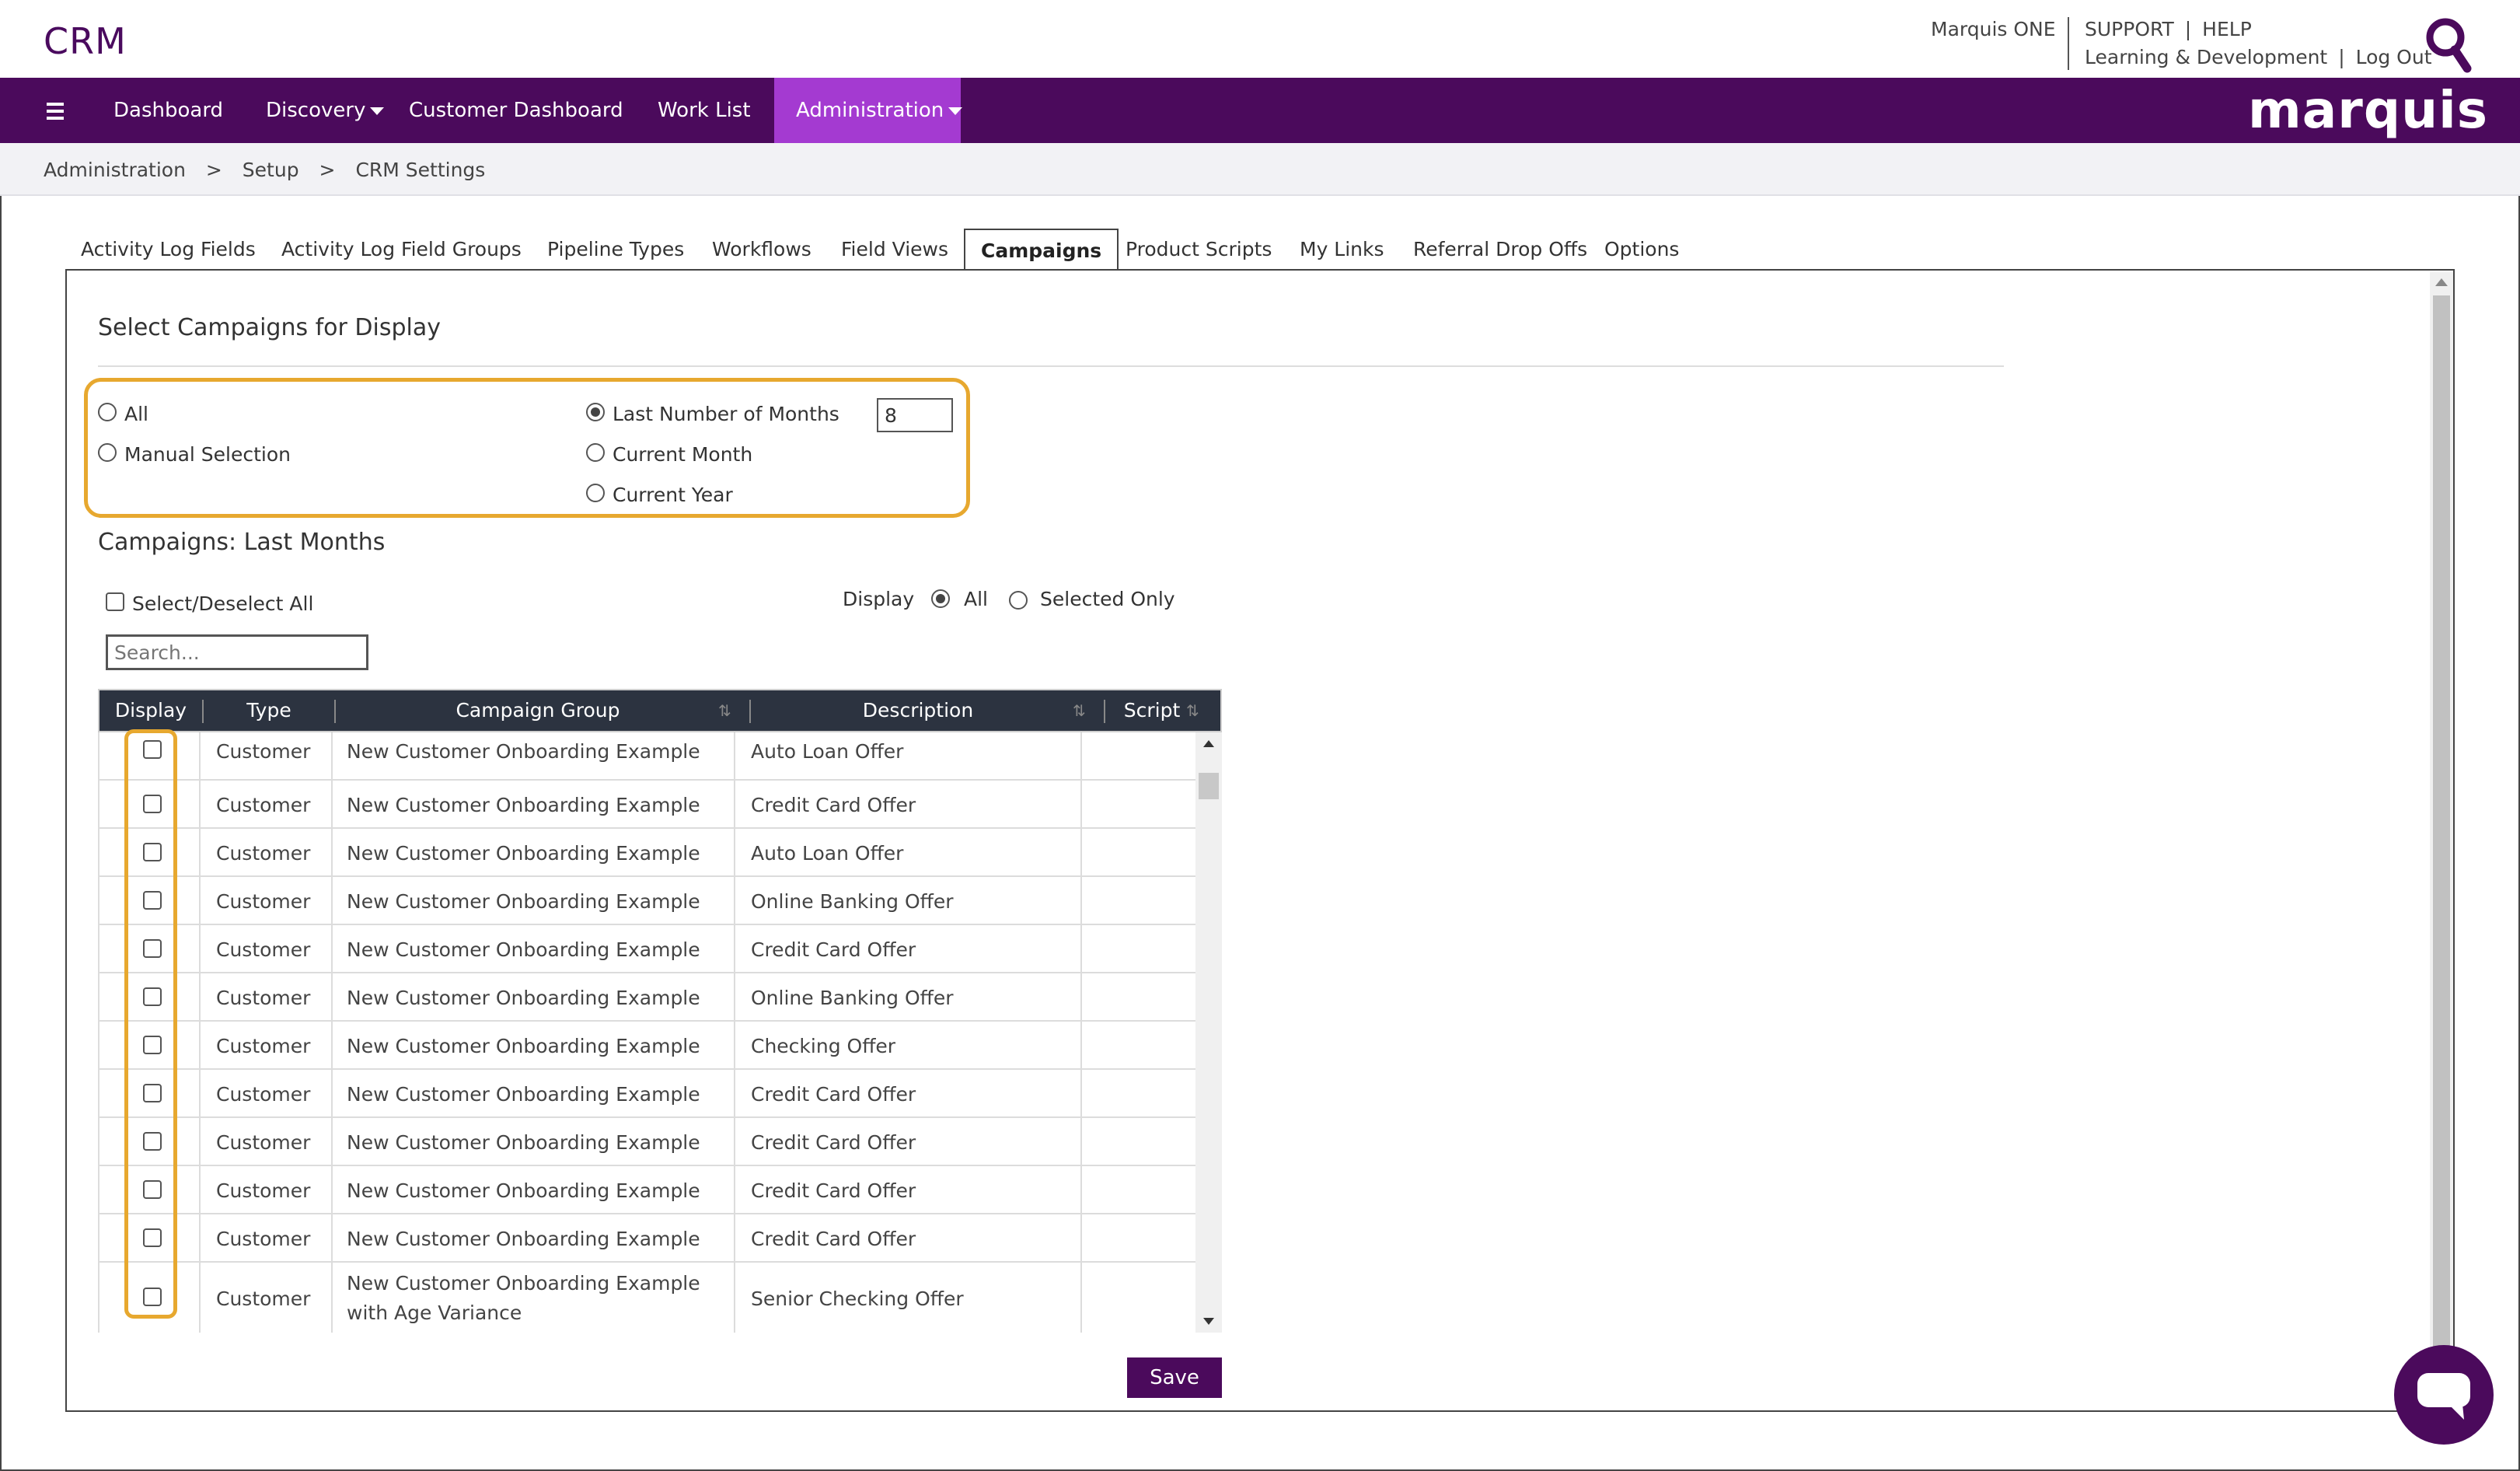 The height and width of the screenshot is (1471, 2520). I want to click on tab-activity-log-field-groups: Activity Log Field Groups, so click(402, 250).